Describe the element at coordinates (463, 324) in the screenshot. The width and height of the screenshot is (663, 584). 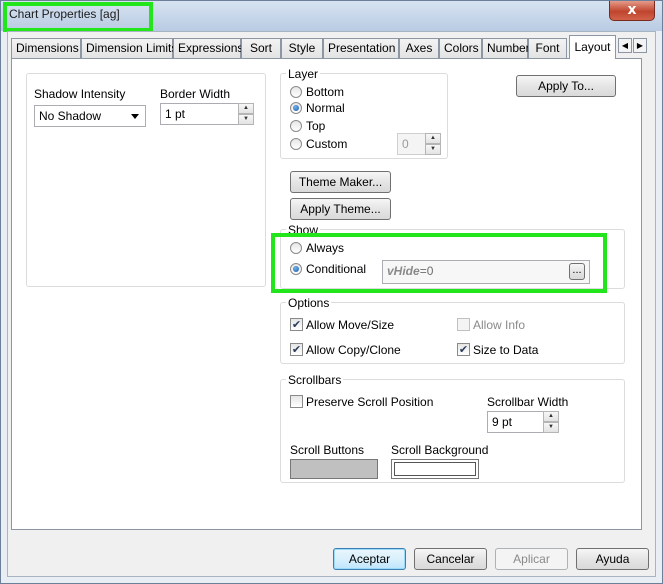
I see `allow-info-checkbox` at that location.